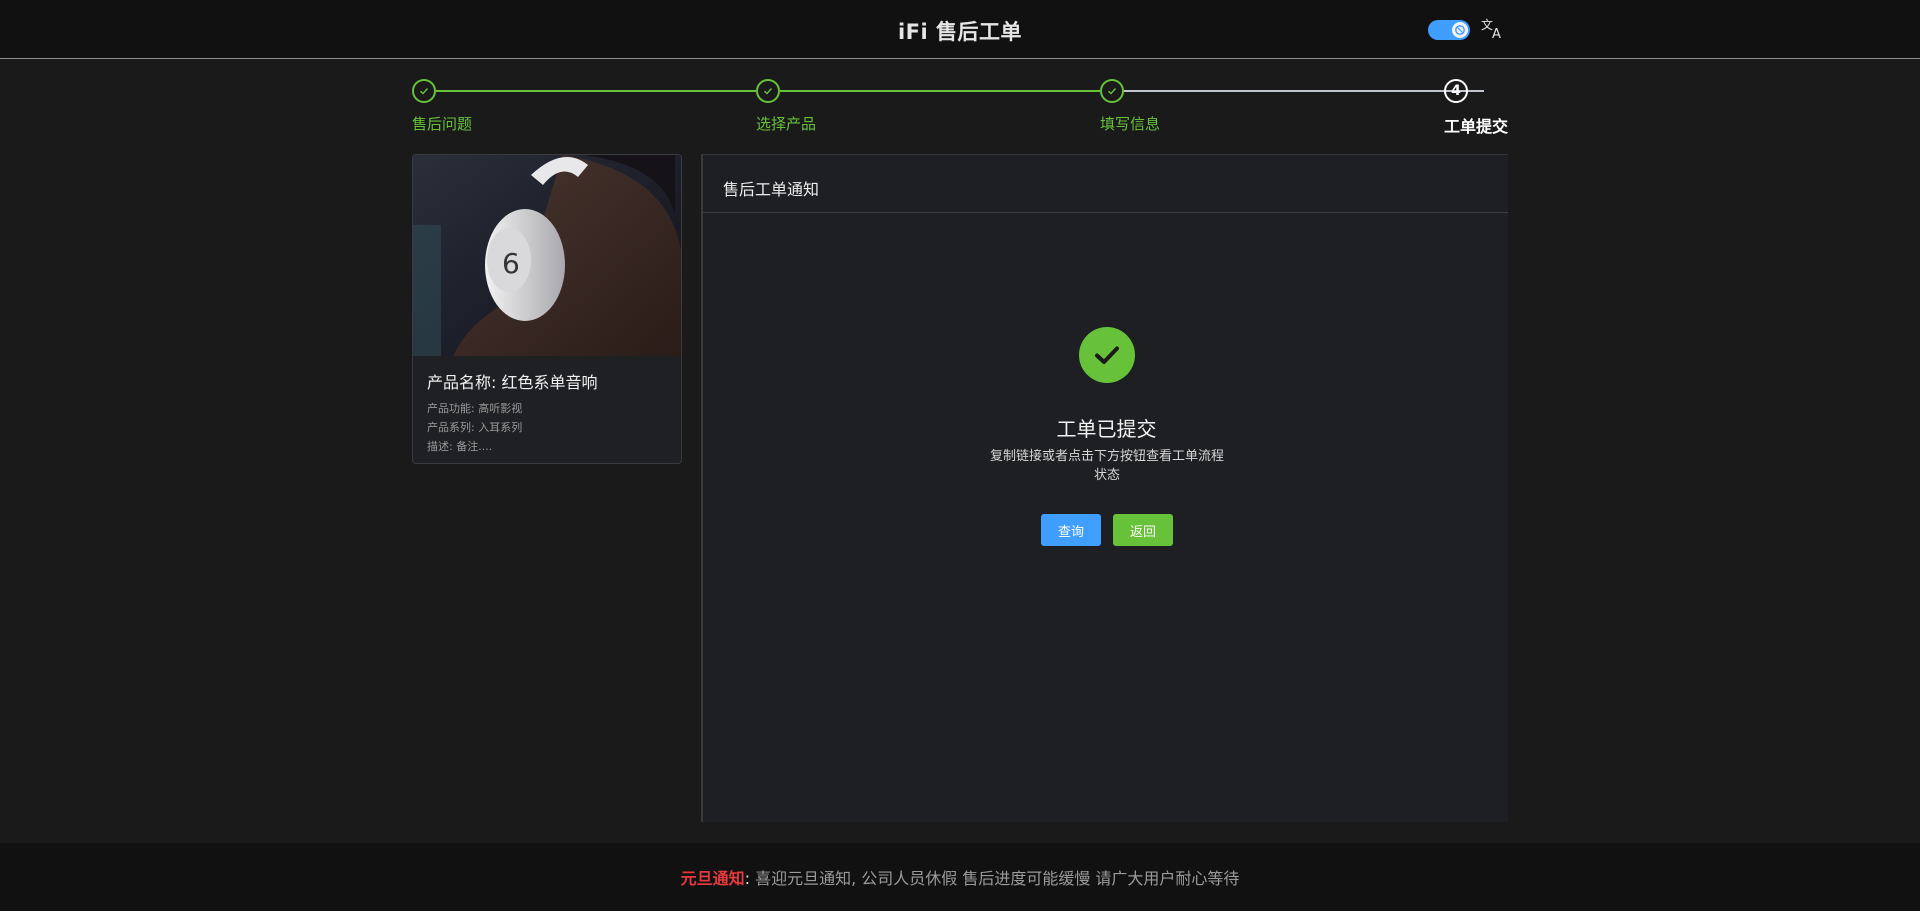  What do you see at coordinates (1071, 530) in the screenshot?
I see `query-button: 查询` at bounding box center [1071, 530].